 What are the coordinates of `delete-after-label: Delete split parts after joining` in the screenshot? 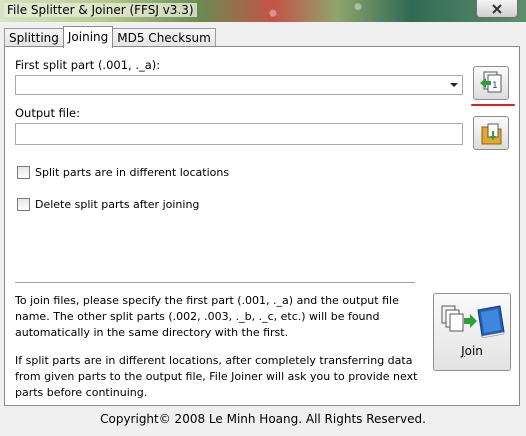 It's located at (117, 204).